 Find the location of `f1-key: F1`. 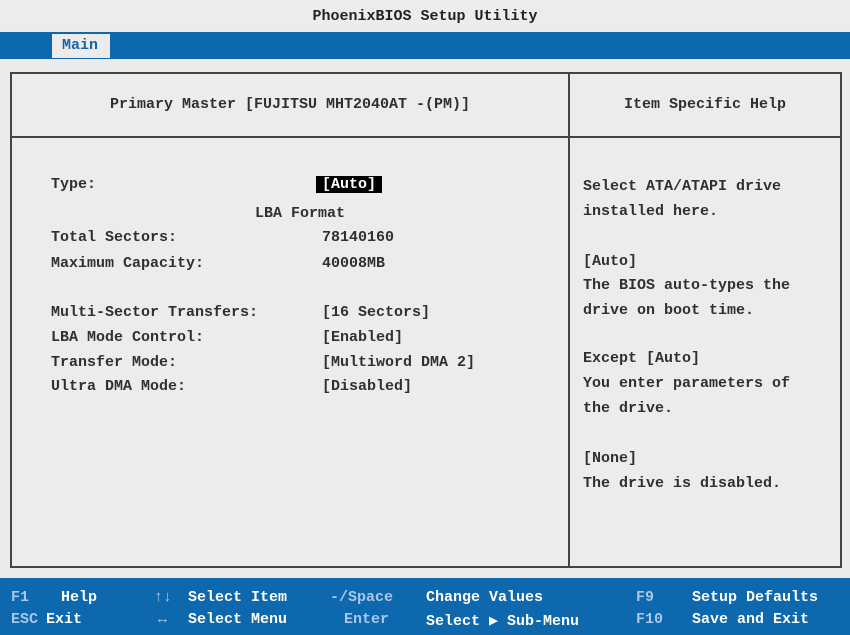

f1-key: F1 is located at coordinates (20, 597).